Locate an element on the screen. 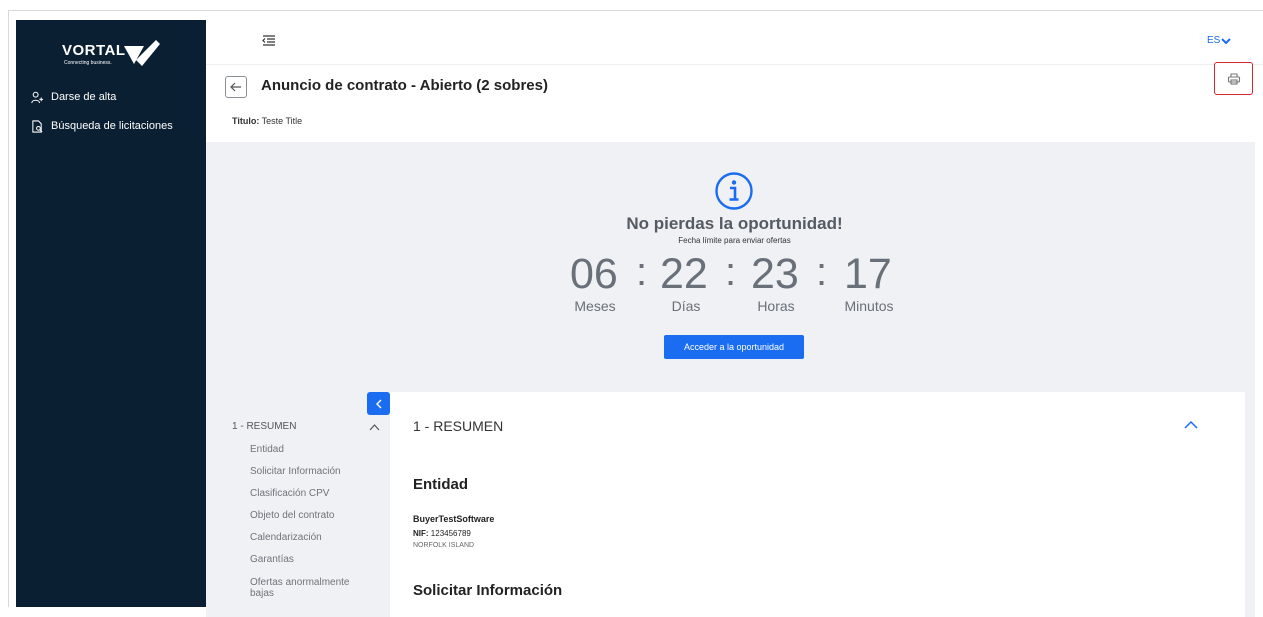 This screenshot has height=617, width=1263. entity-nif: NIF: 123456789 is located at coordinates (442, 533).